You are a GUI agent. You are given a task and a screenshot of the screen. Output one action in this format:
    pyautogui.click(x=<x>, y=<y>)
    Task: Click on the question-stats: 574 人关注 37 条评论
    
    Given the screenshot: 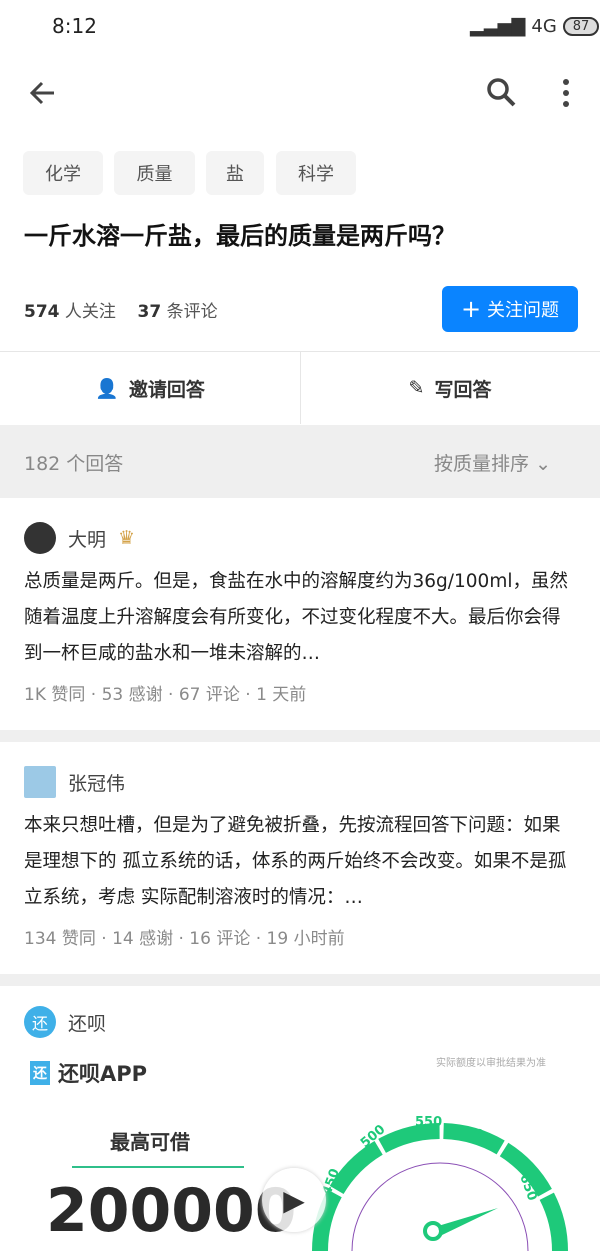 What is the action you would take?
    pyautogui.click(x=121, y=309)
    